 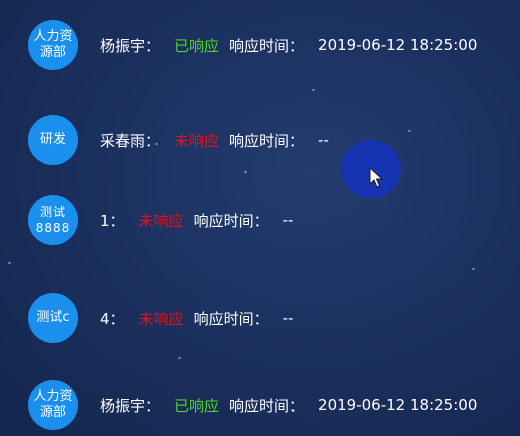 I want to click on response-info: 4： 未响应 响应时间： --, so click(x=196, y=318).